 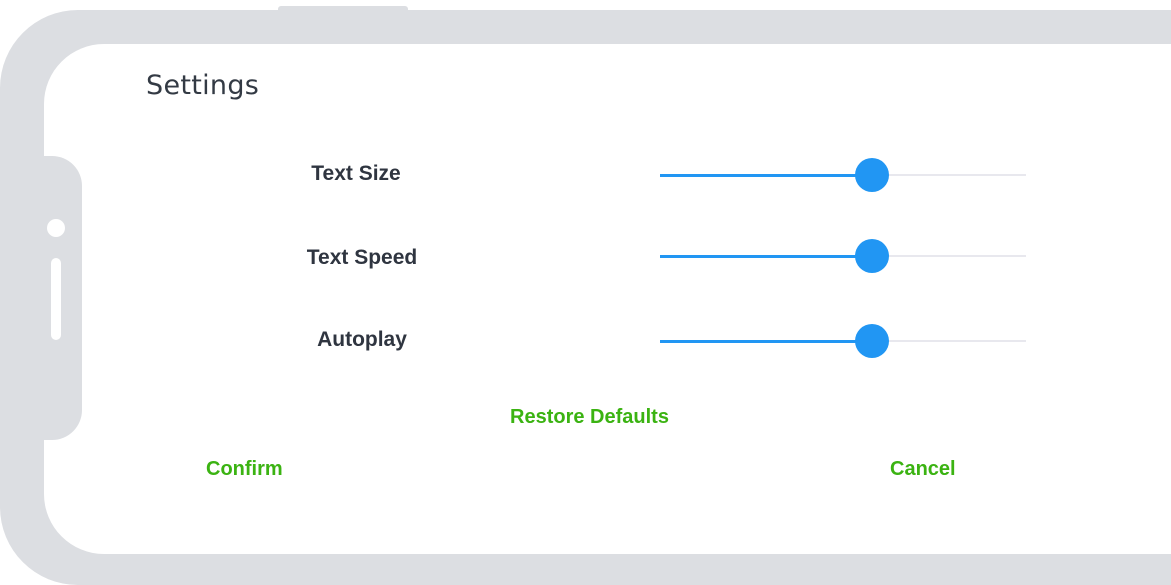 I want to click on autoplay-slider, so click(x=843, y=341).